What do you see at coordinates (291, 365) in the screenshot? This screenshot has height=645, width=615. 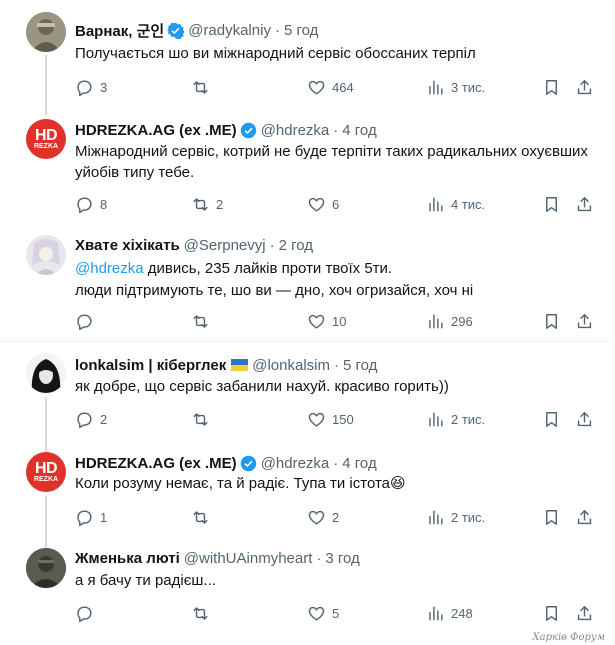 I see `author-handle: @lonkalsim` at bounding box center [291, 365].